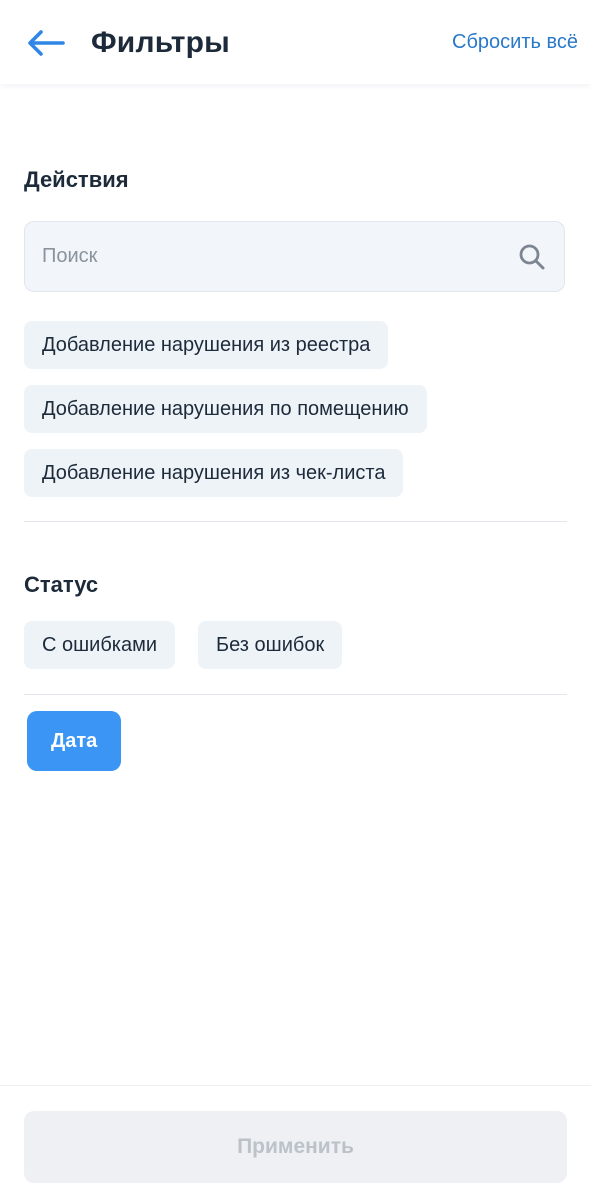  I want to click on page-title: Фильтры, so click(160, 42).